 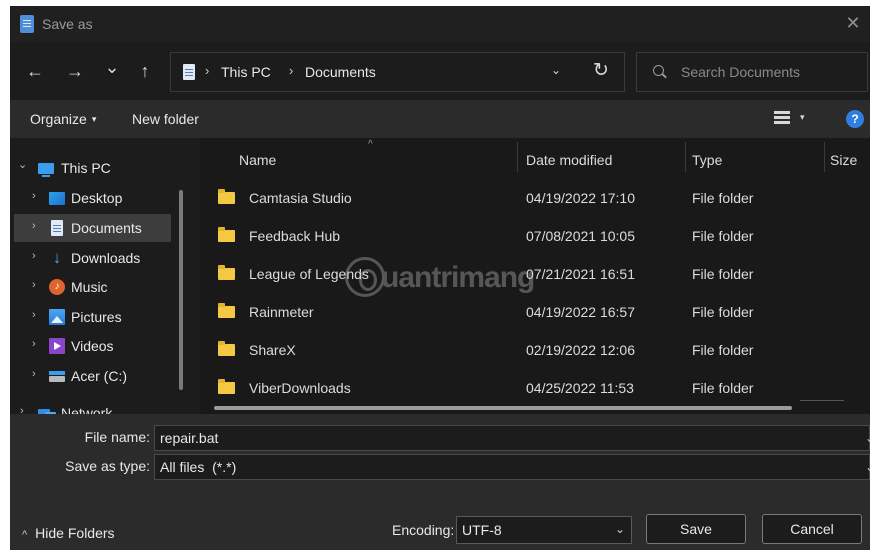 I want to click on table-row: Rainmeter 04/19/2022 16:57 File folder, so click(x=535, y=312).